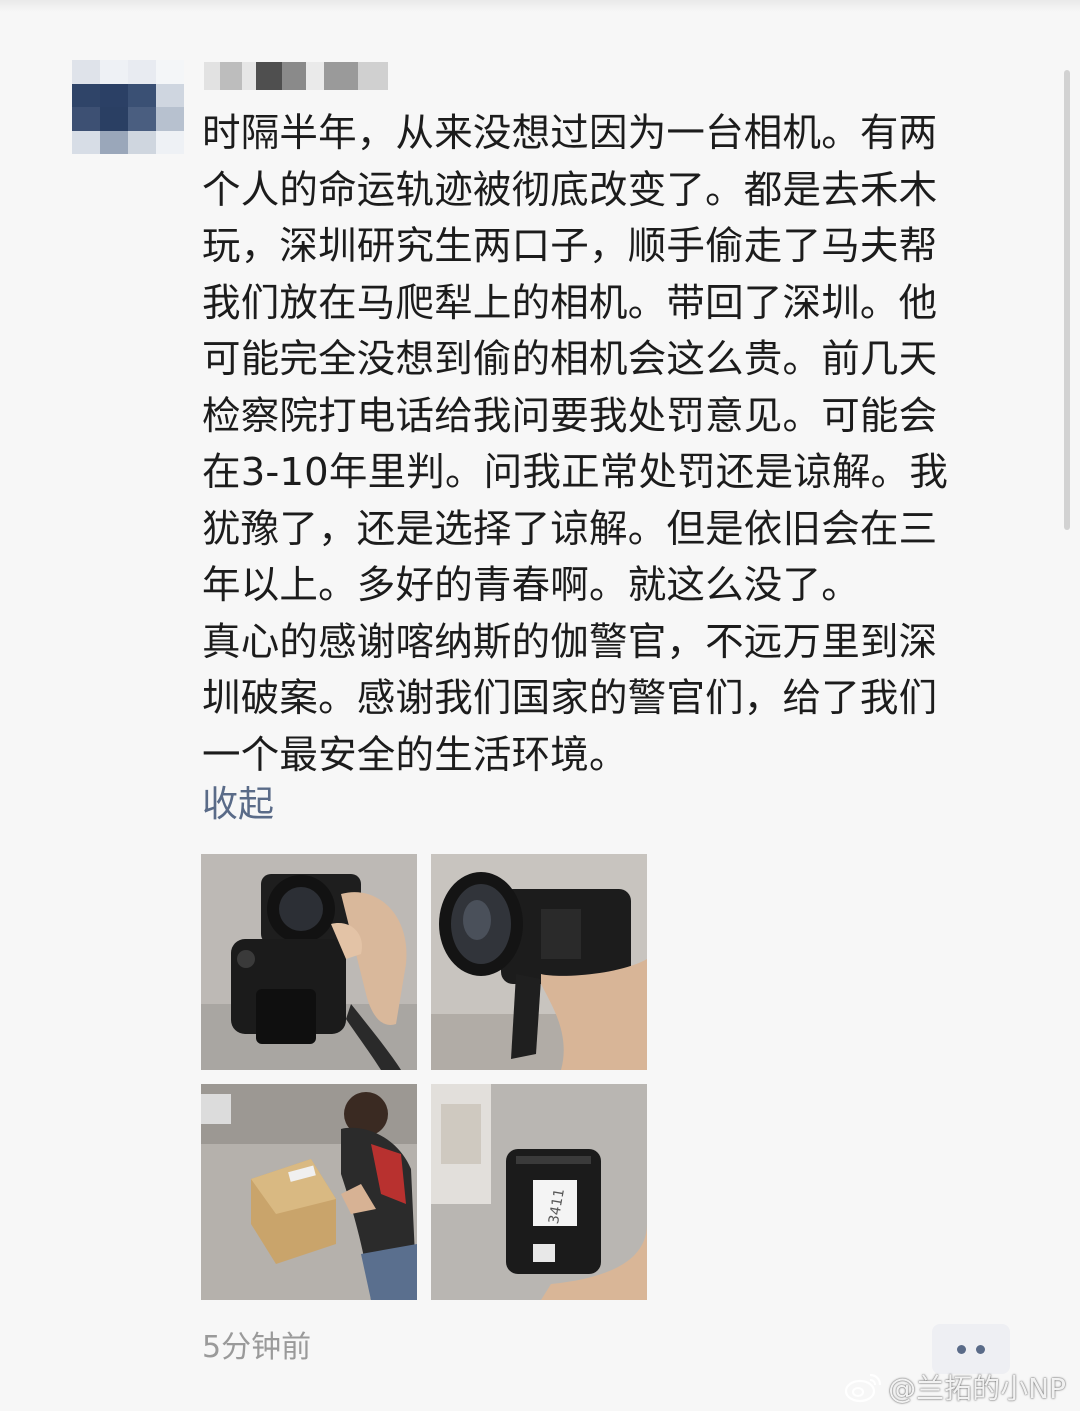  I want to click on post-timestamp: 5分钟前, so click(257, 1347).